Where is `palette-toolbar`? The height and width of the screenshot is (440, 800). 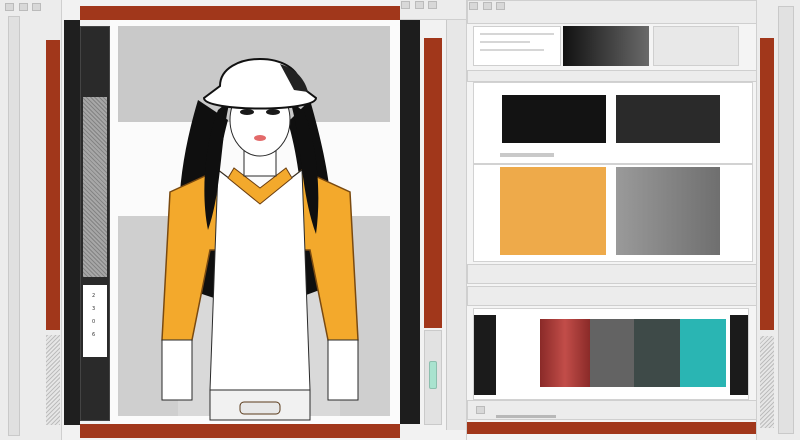
palette-toolbar is located at coordinates (612, 274).